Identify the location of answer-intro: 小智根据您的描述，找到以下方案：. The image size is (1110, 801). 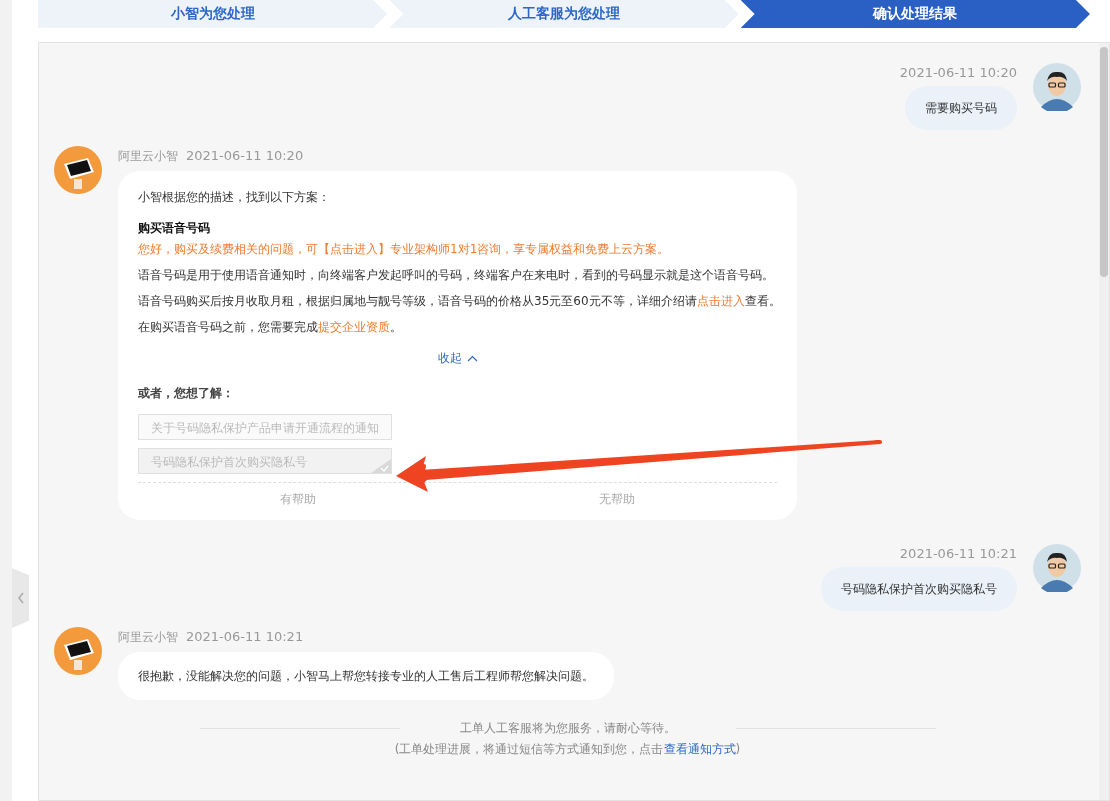
(234, 197).